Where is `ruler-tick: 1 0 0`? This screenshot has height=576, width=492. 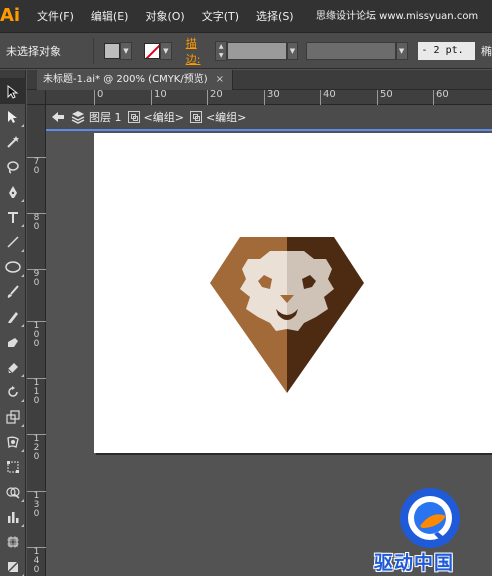 ruler-tick: 1 0 0 is located at coordinates (36, 335).